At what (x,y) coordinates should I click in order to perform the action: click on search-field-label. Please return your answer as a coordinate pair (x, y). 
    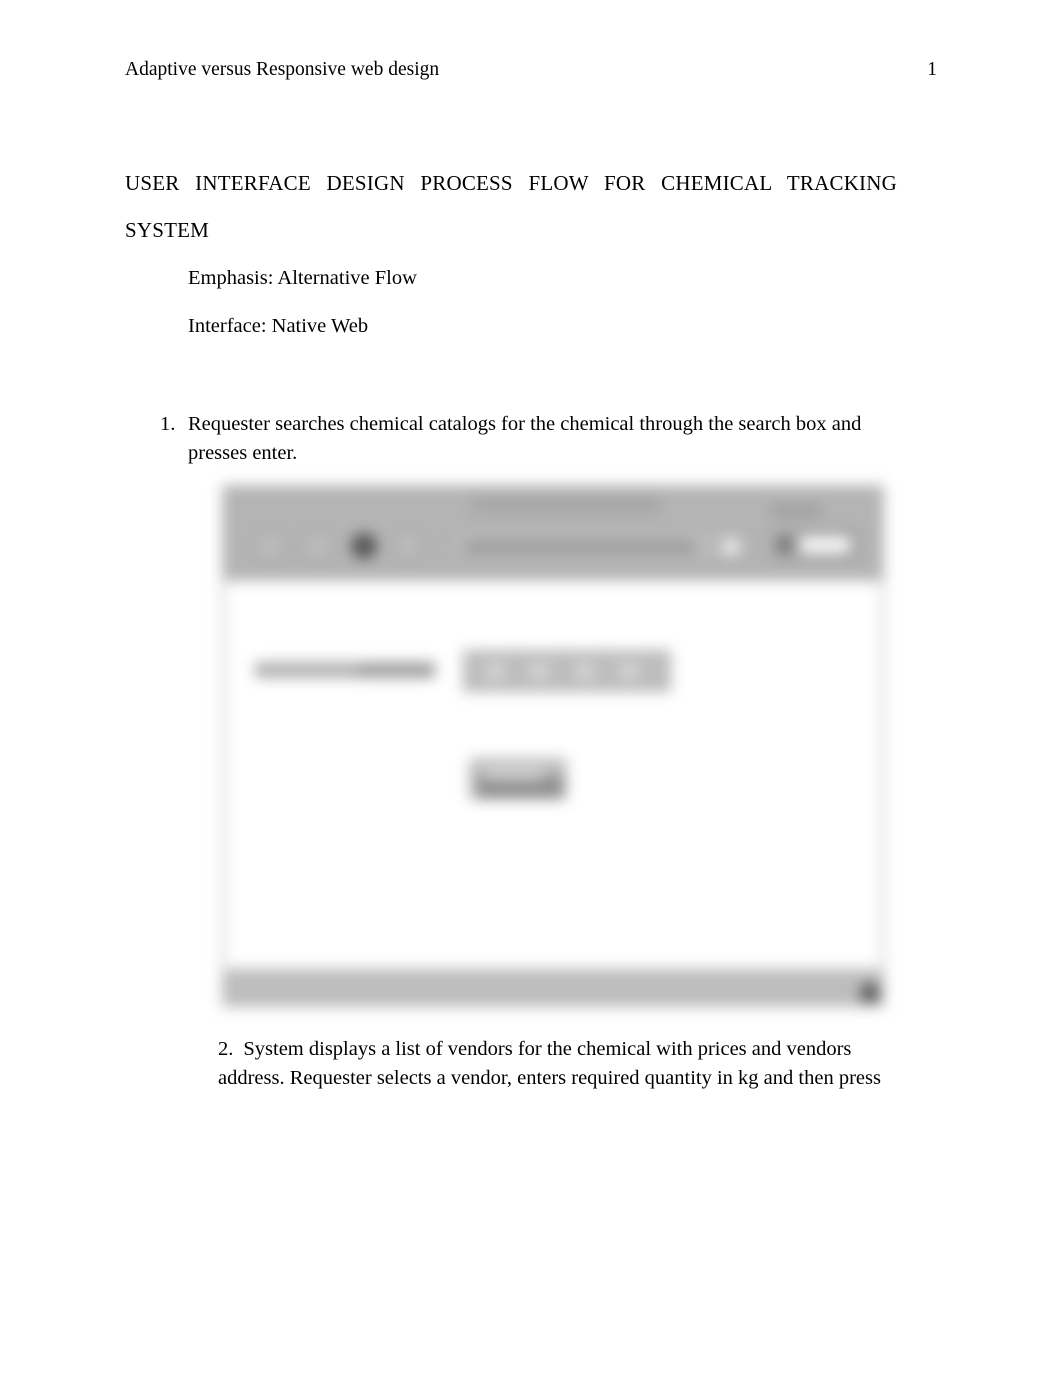
    Looking at the image, I should click on (345, 670).